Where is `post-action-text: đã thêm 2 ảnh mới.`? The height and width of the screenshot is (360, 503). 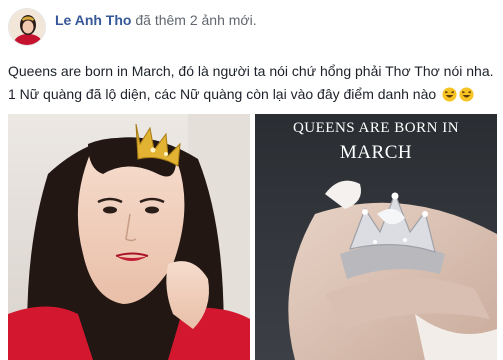 post-action-text: đã thêm 2 ảnh mới. is located at coordinates (196, 20).